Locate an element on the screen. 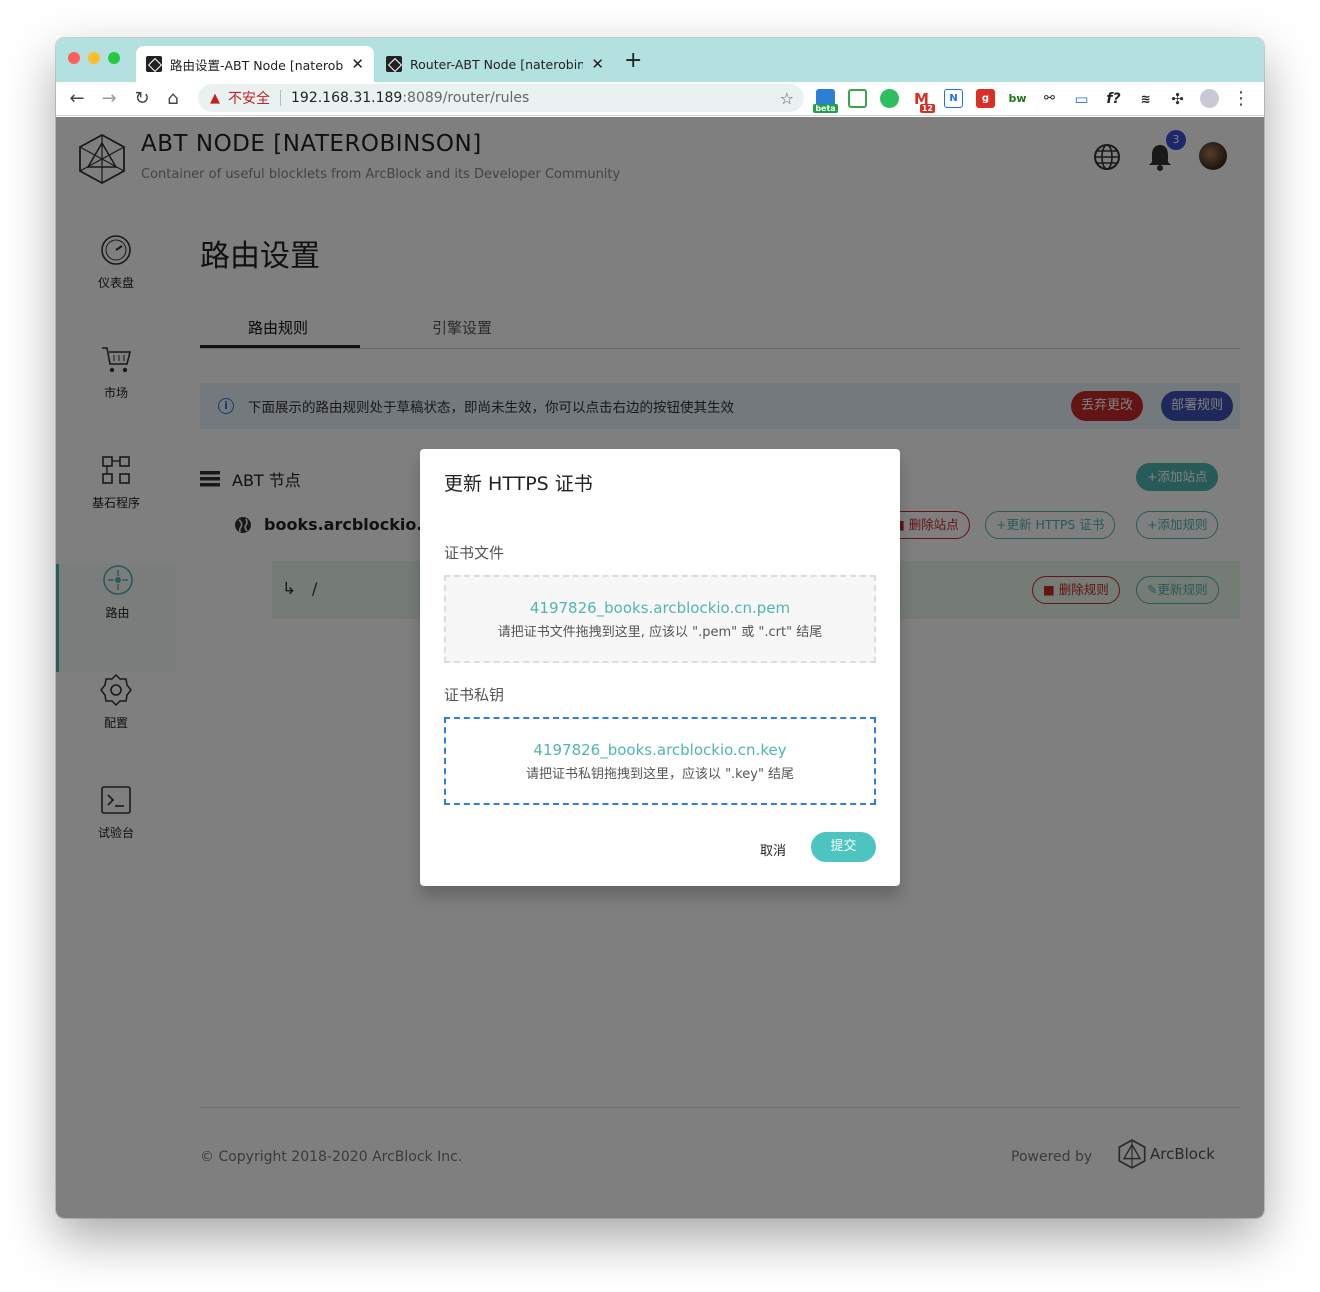  extensions-bar: beta M 12 N g bw ⚯ ▭ f? ≋ ✣ is located at coordinates (1016, 101).